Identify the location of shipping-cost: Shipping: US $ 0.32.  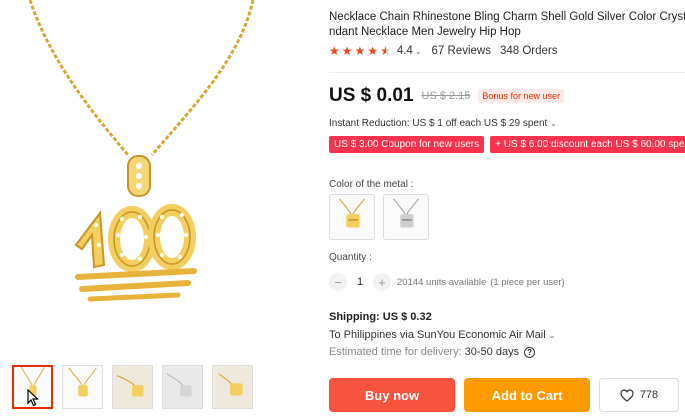
(380, 317).